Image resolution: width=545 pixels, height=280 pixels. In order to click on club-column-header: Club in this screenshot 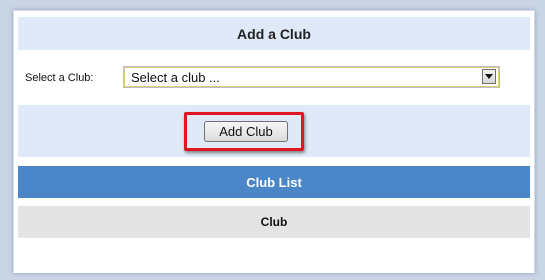, I will do `click(274, 222)`.